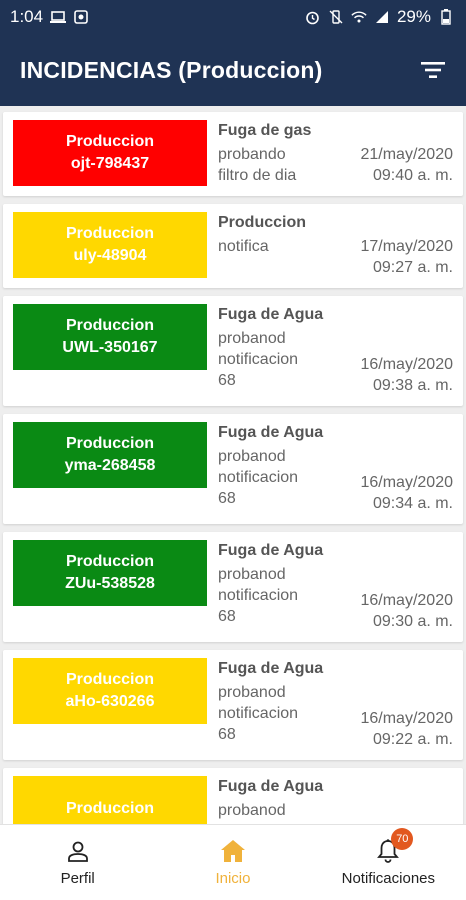  I want to click on nav-perfil: Perfil, so click(77, 862).